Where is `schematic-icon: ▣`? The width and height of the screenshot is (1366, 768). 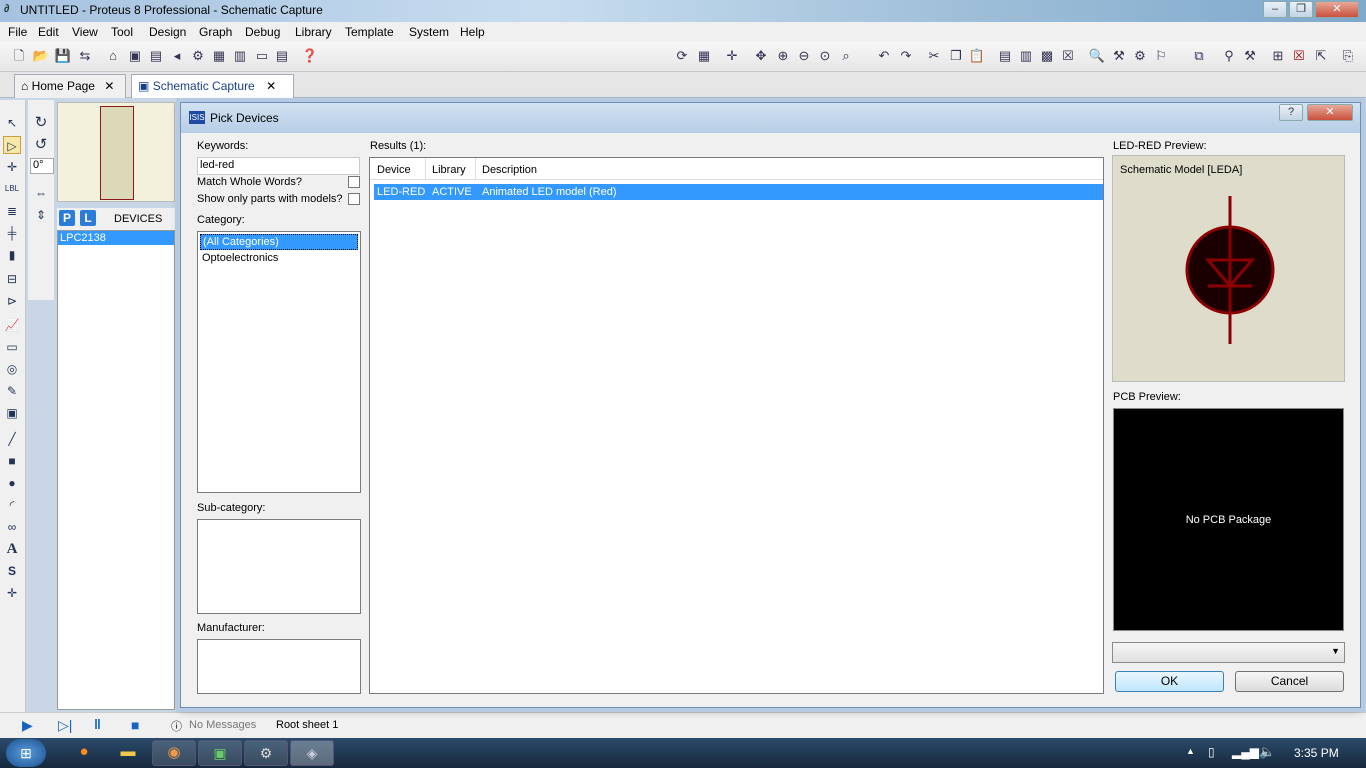 schematic-icon: ▣ is located at coordinates (135, 56).